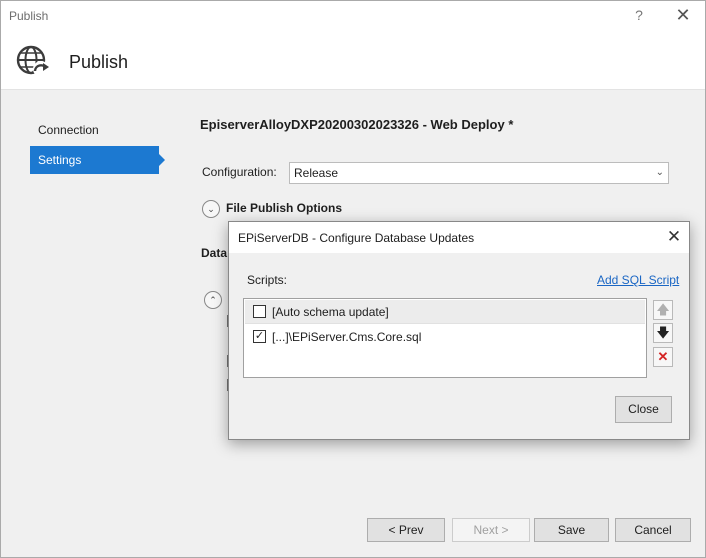  Describe the element at coordinates (663, 357) in the screenshot. I see `delete-icon: ✕` at that location.